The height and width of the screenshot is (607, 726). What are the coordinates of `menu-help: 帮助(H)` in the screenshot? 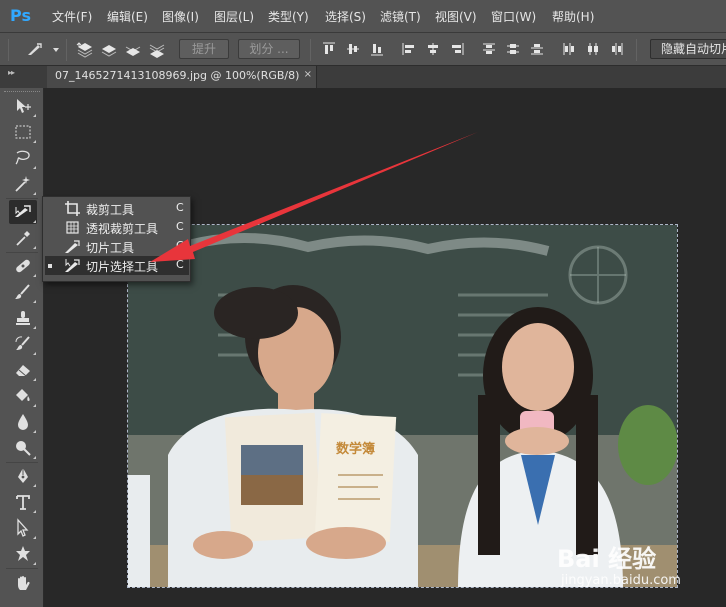 It's located at (573, 17).